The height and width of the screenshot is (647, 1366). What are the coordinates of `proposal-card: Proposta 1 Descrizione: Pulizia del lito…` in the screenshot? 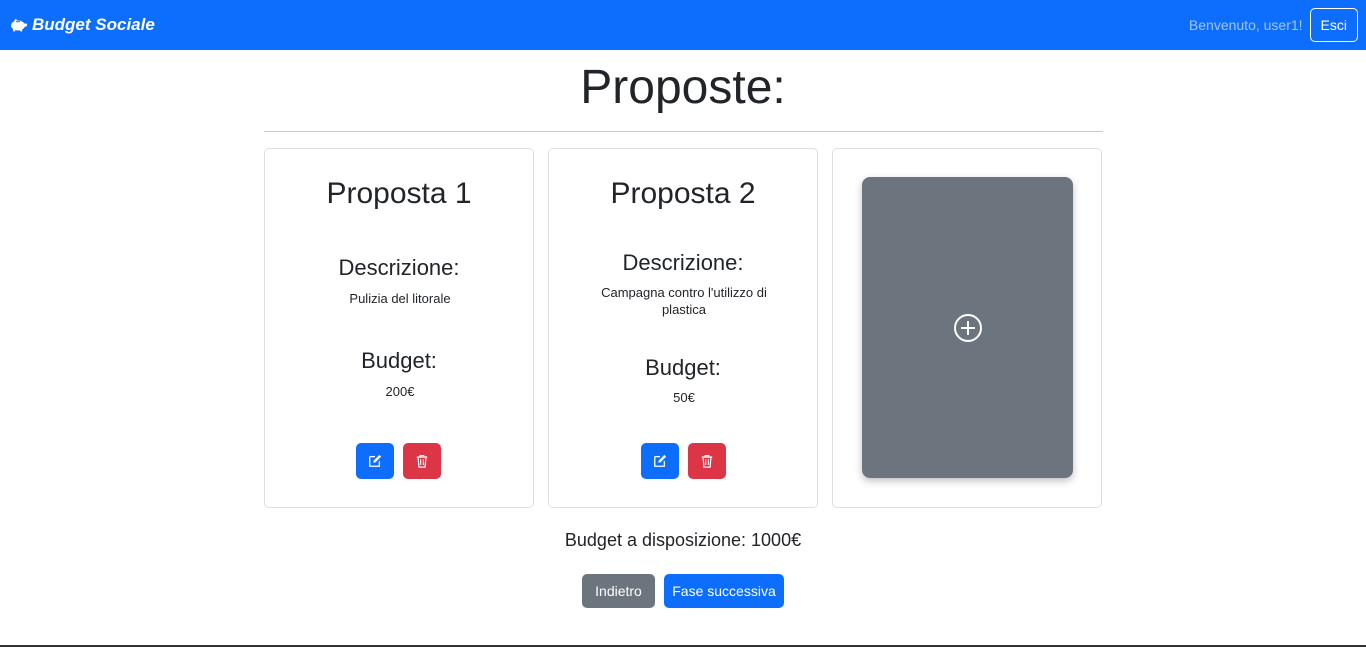 It's located at (399, 328).